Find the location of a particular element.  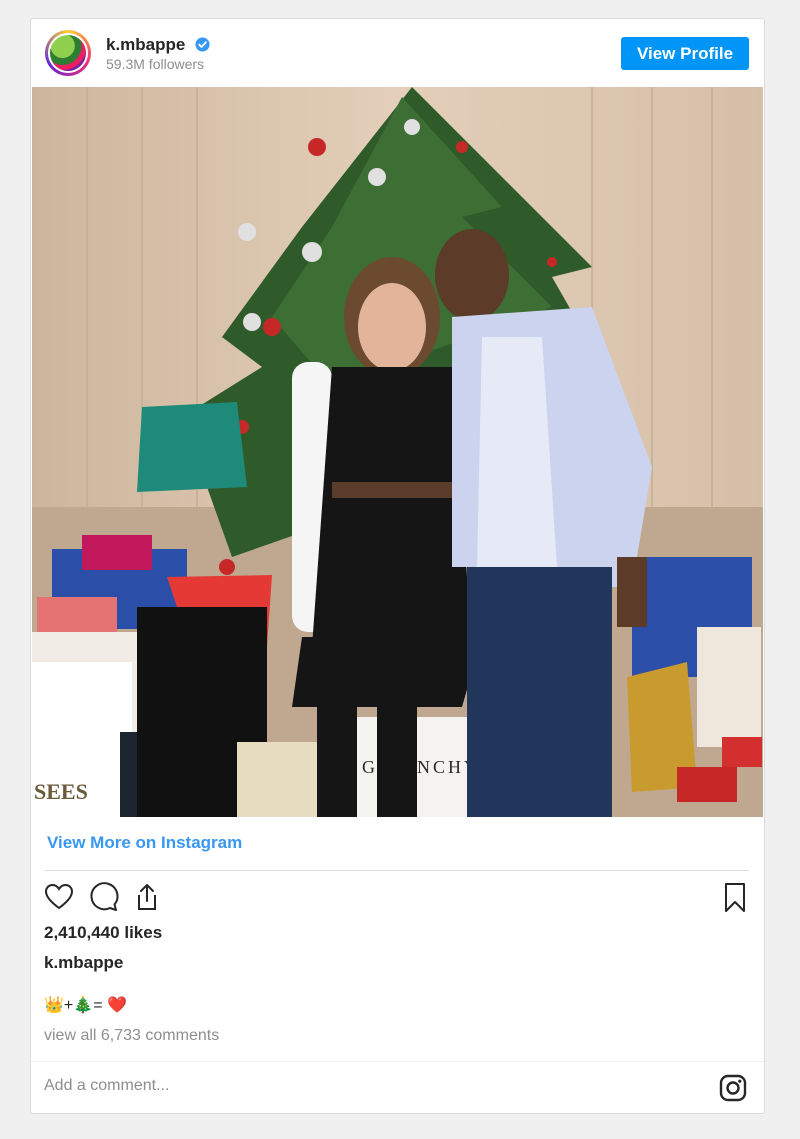

caption-author: k.mbappe is located at coordinates (83, 963).